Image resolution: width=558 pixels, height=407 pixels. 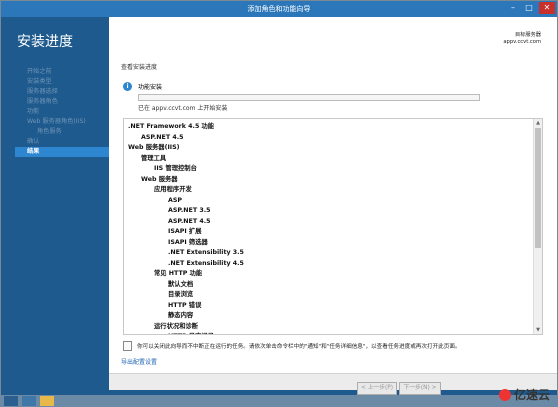 I want to click on section-title: 查看安装进度, so click(x=139, y=67).